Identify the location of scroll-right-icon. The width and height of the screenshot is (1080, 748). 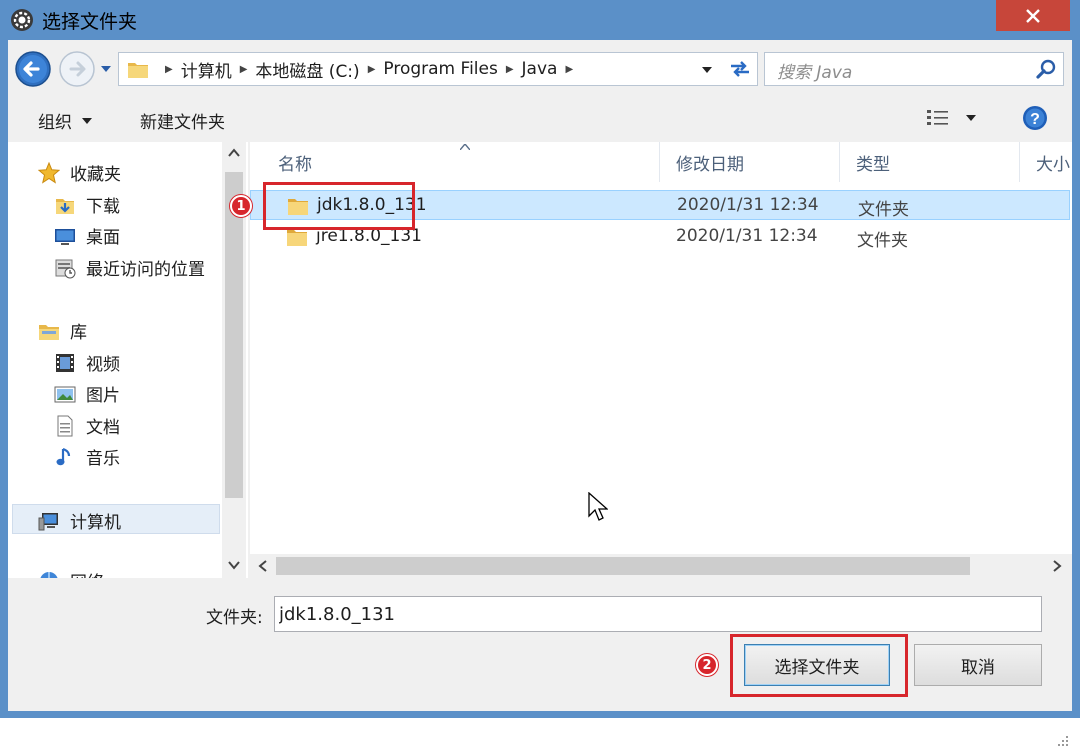
(1057, 566).